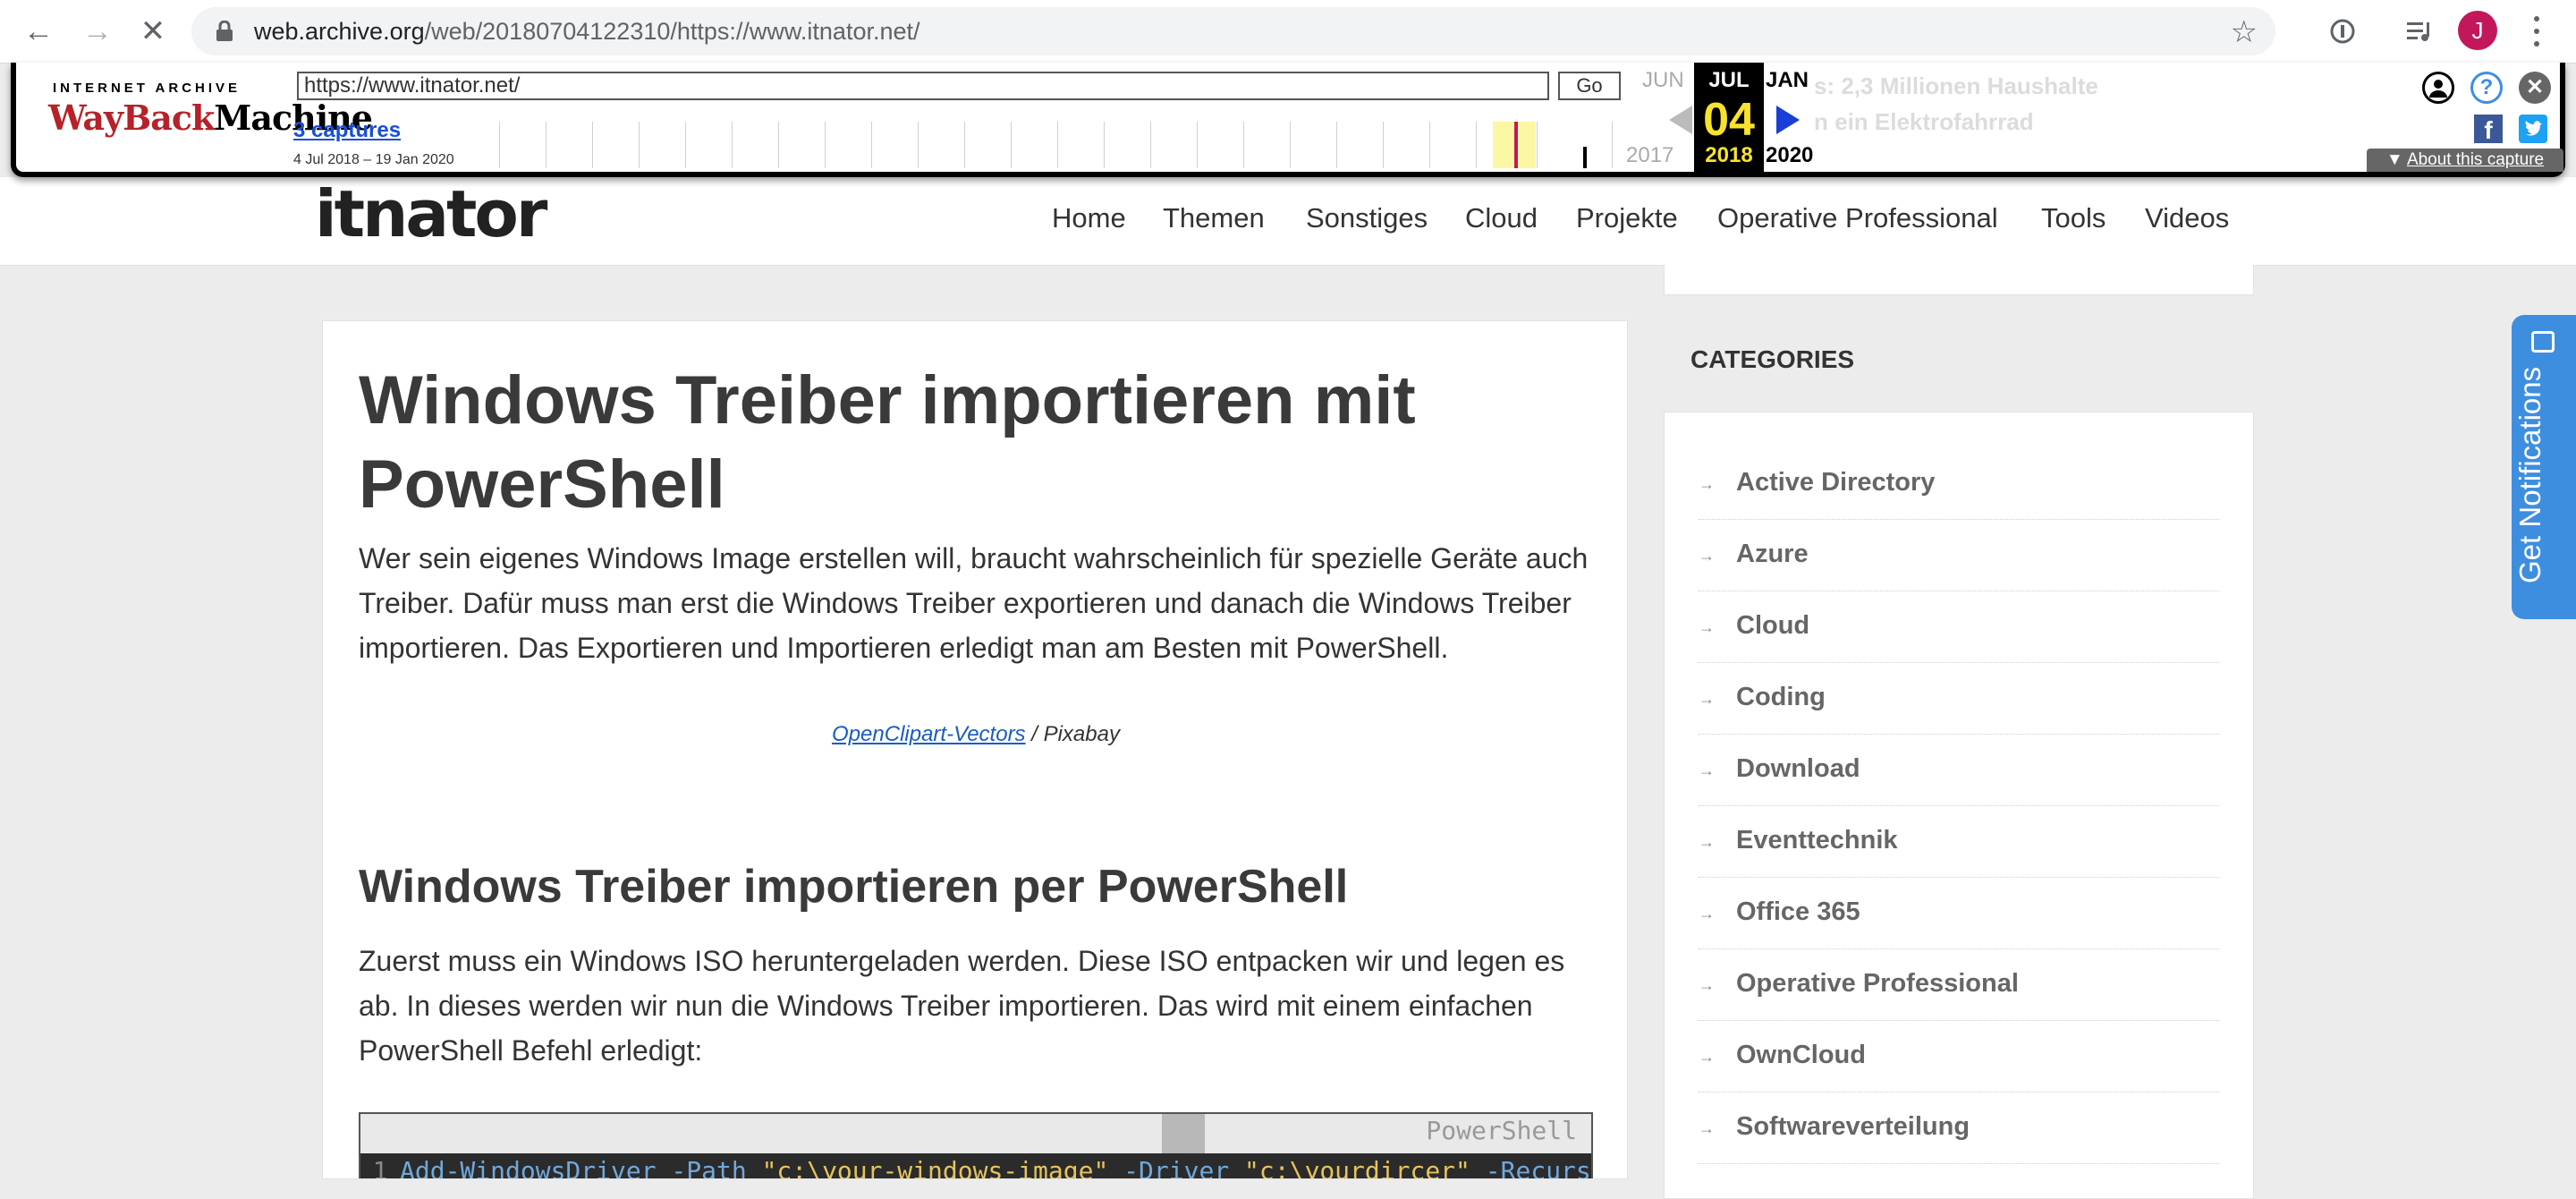 Image resolution: width=2576 pixels, height=1199 pixels. Describe the element at coordinates (1357, 1167) in the screenshot. I see `code-token: "c:\yourdircer"` at that location.